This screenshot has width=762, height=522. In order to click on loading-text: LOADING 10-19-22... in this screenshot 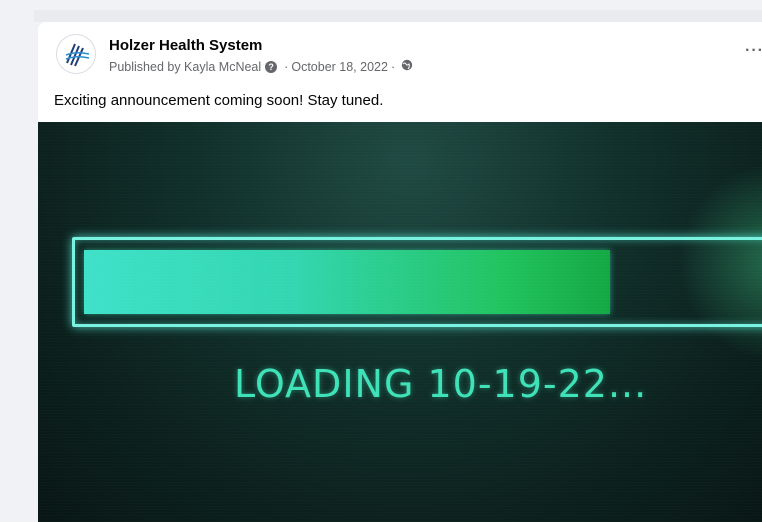, I will do `click(441, 384)`.